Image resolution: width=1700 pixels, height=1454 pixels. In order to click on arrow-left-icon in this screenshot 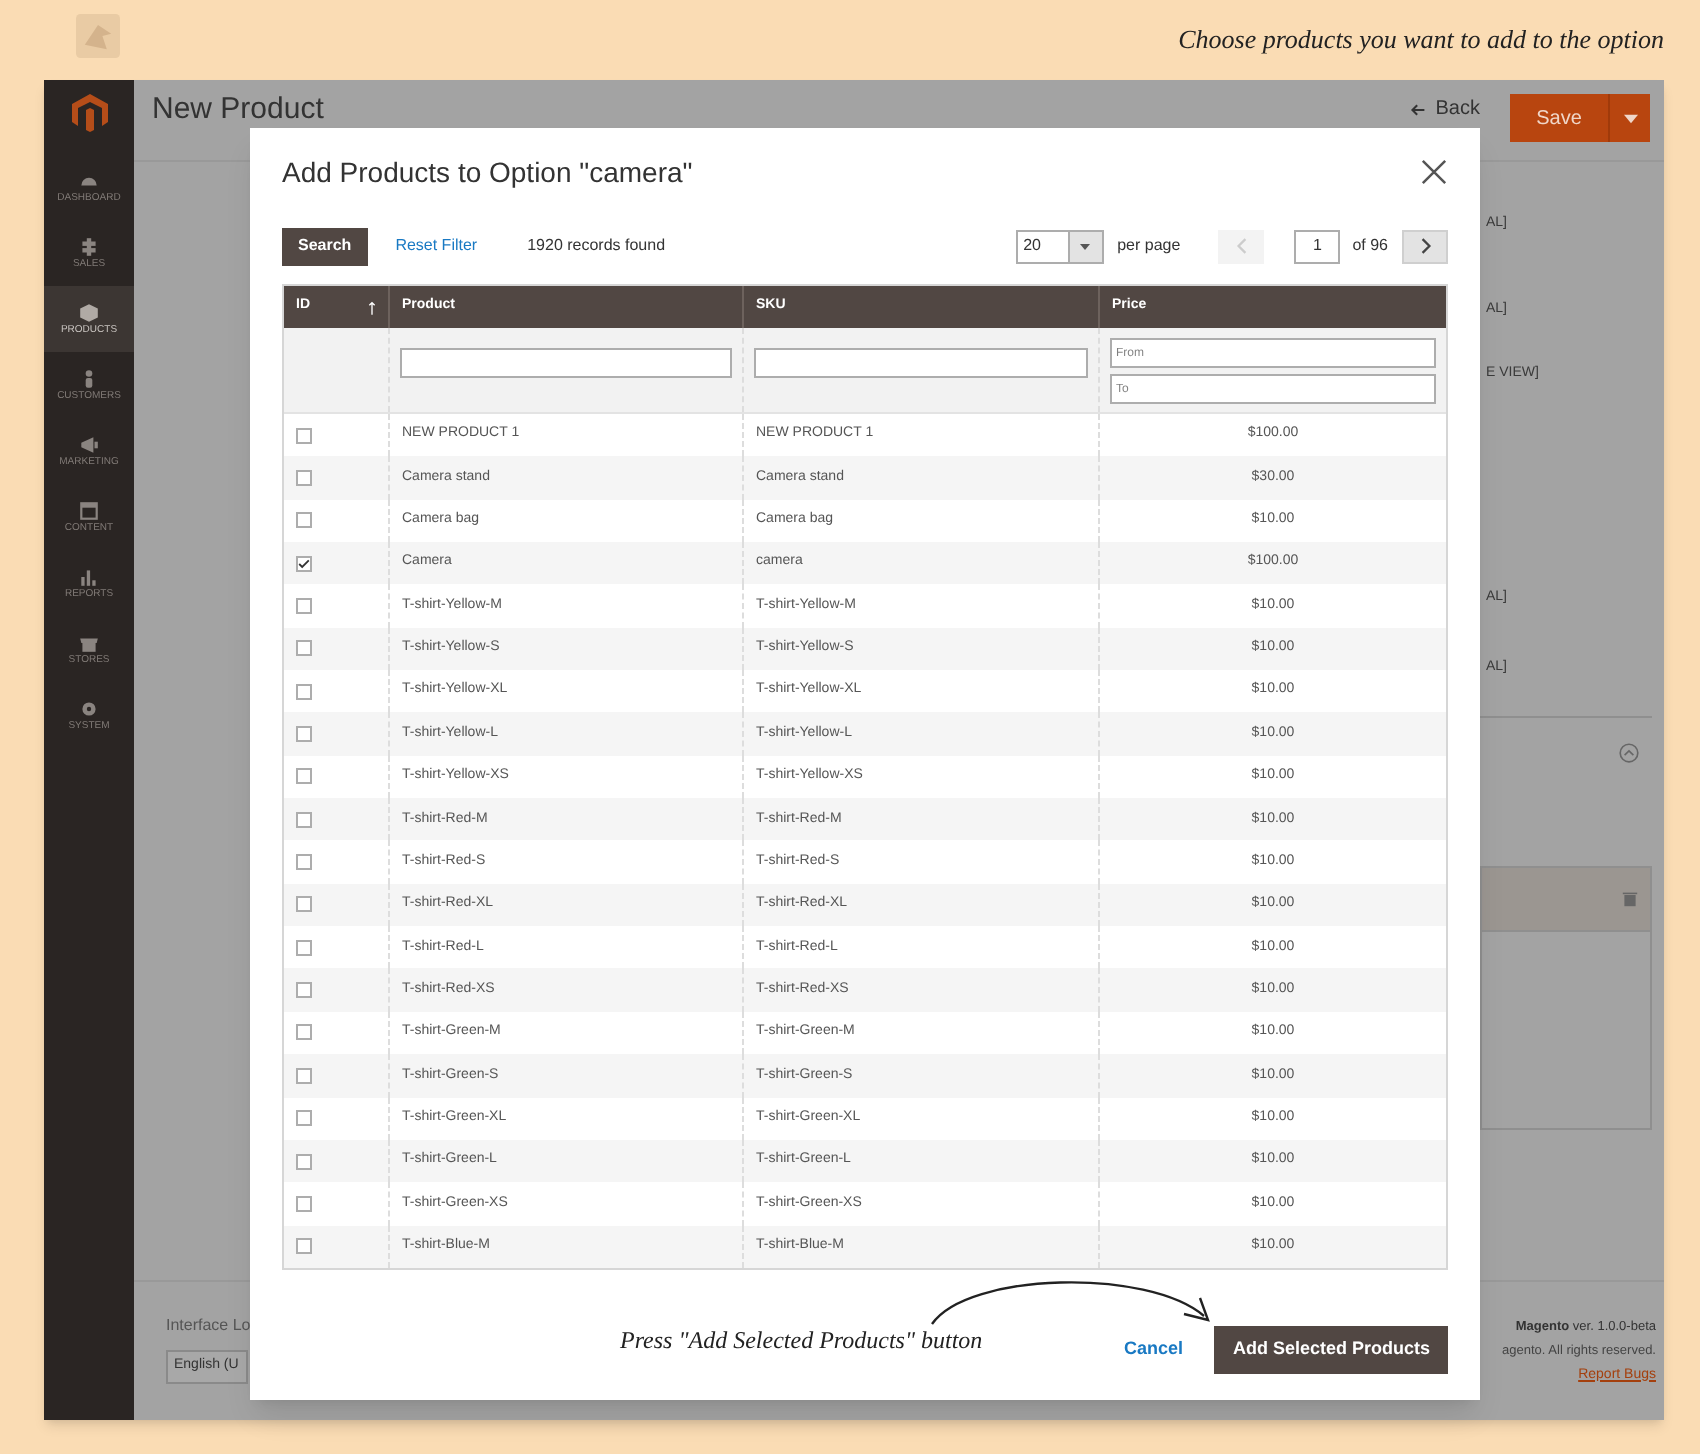, I will do `click(1417, 109)`.